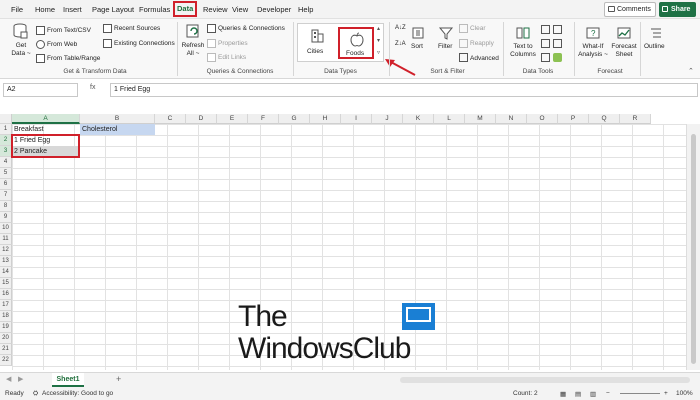 The height and width of the screenshot is (400, 700). I want to click on next-sheet-icon: ▶, so click(20, 379).